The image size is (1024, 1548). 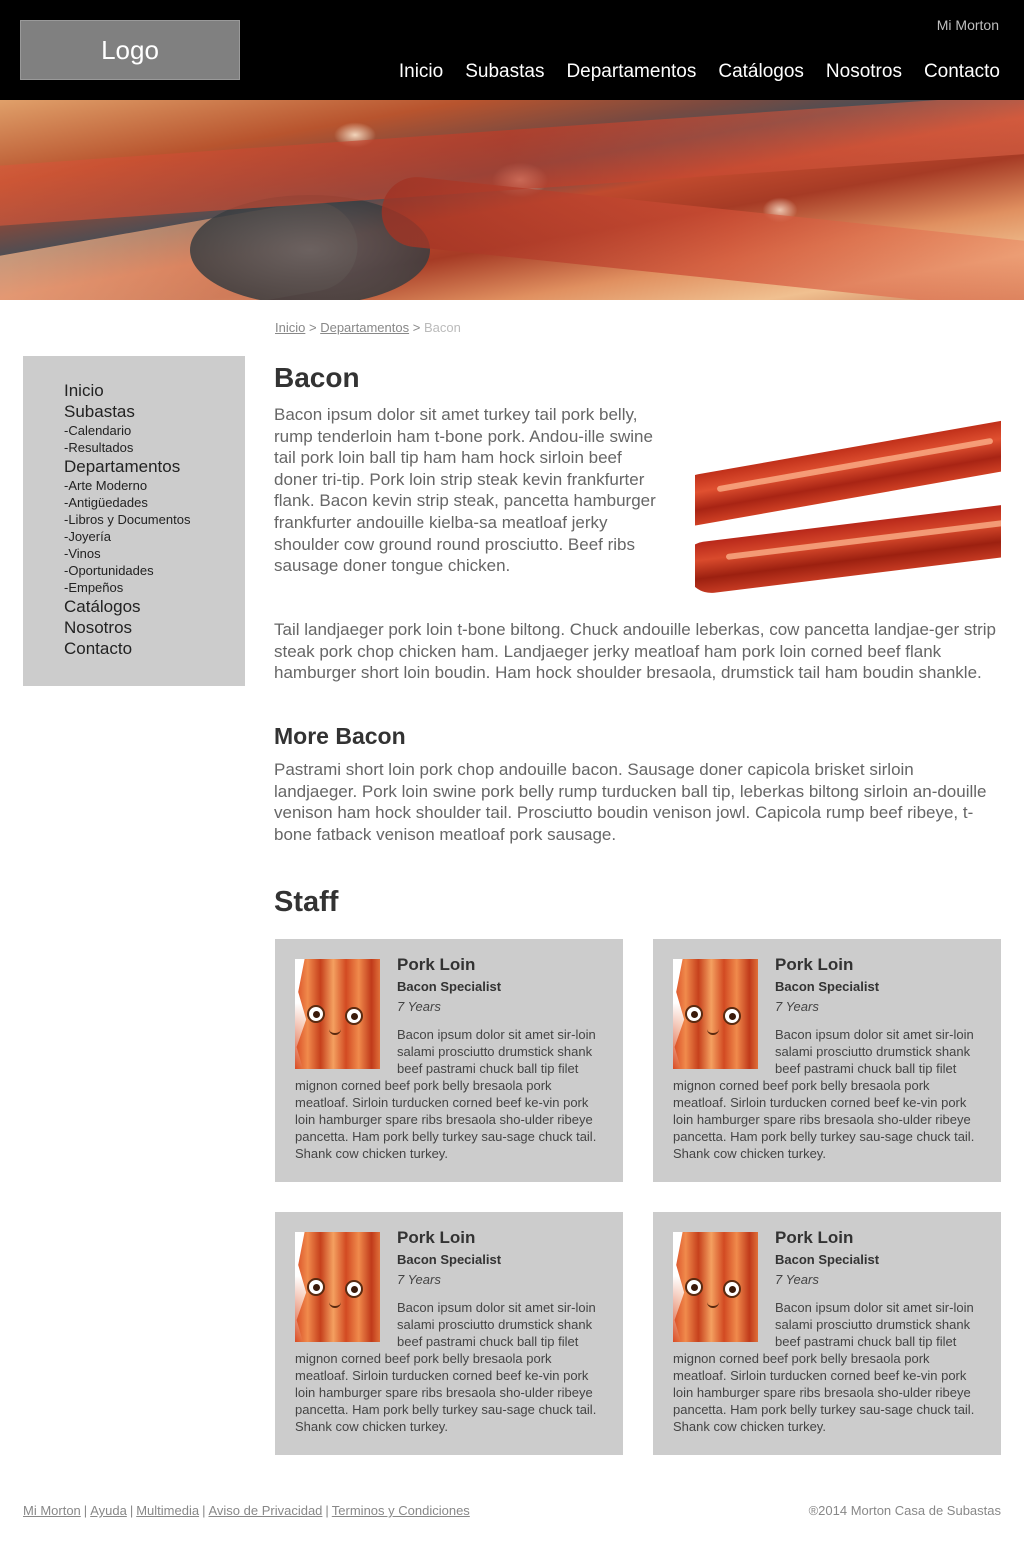 What do you see at coordinates (962, 72) in the screenshot?
I see `nav-contacto: Contacto` at bounding box center [962, 72].